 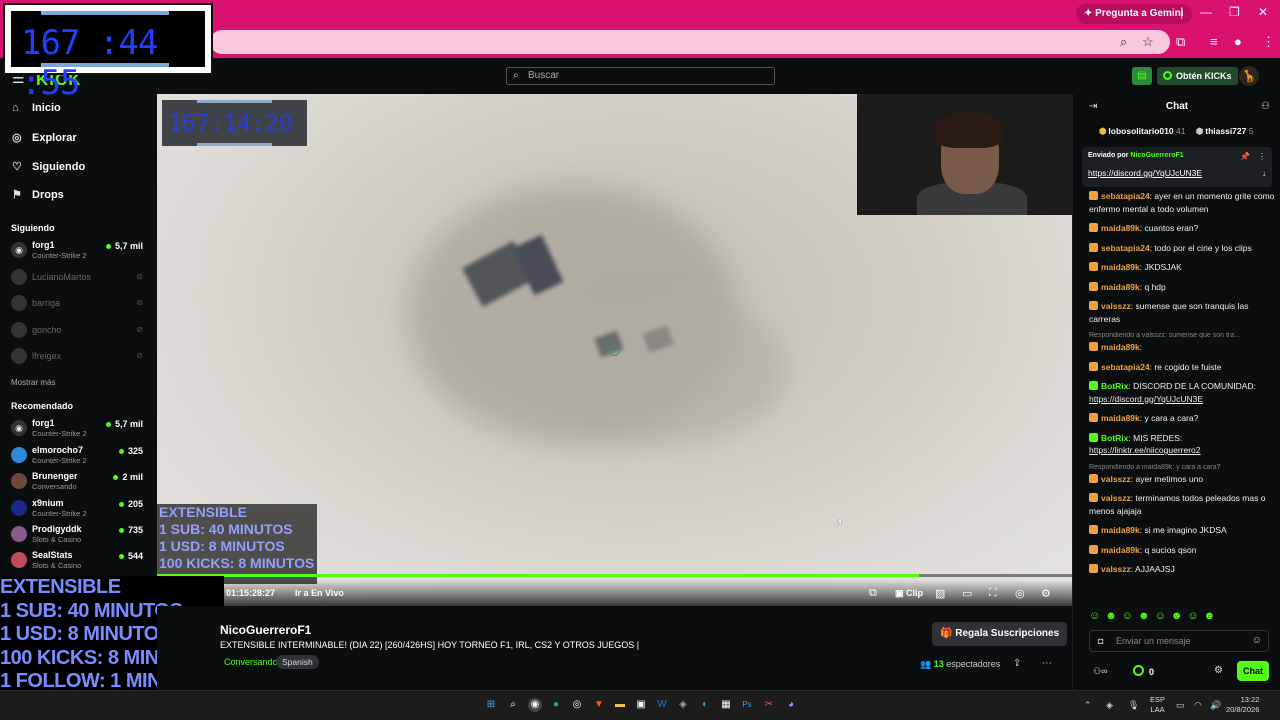 What do you see at coordinates (1020, 593) in the screenshot?
I see `quality-icon: ◎` at bounding box center [1020, 593].